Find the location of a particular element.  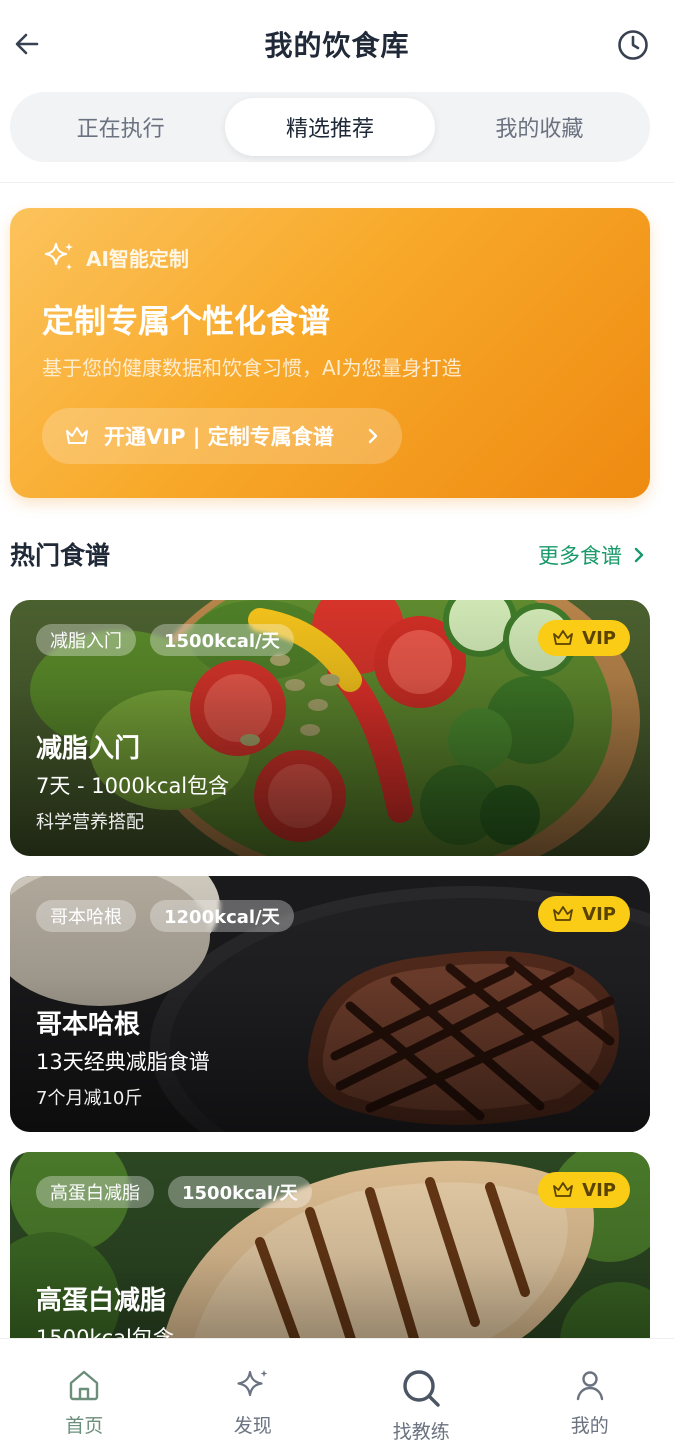

section-title: 热门食谱 is located at coordinates (60, 555).